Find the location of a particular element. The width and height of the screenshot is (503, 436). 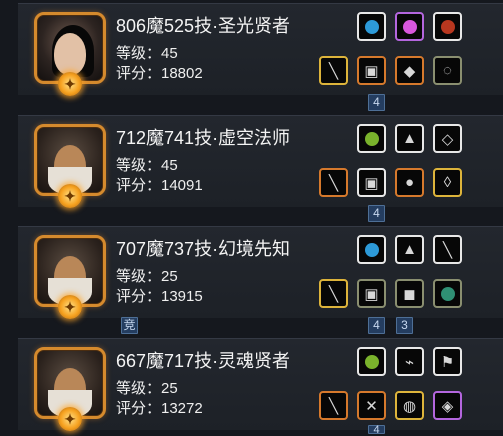

player-score: 评分：13272 is located at coordinates (159, 408).